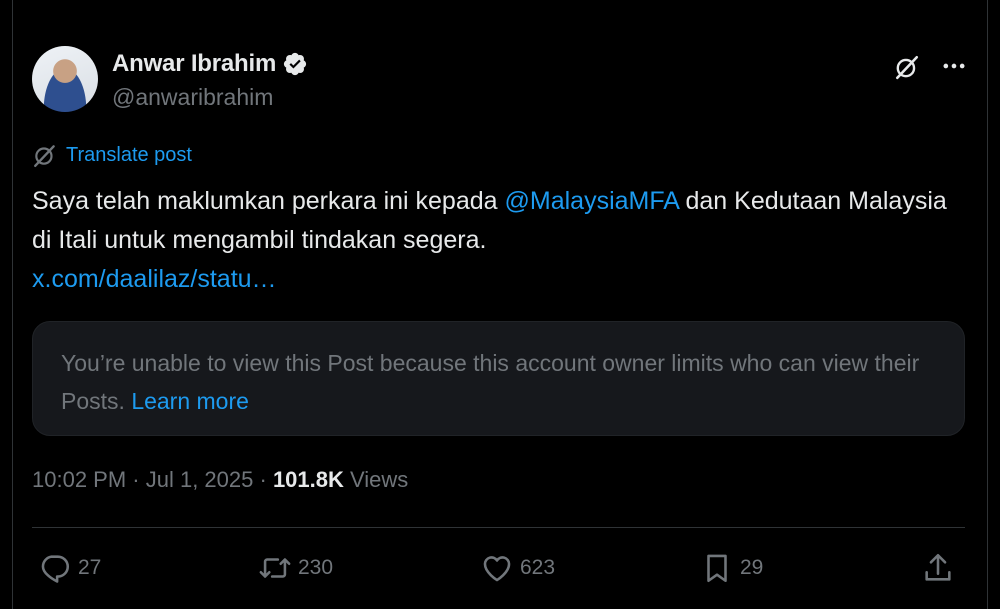 The image size is (1000, 609). What do you see at coordinates (731, 568) in the screenshot?
I see `bookmark-button: 29` at bounding box center [731, 568].